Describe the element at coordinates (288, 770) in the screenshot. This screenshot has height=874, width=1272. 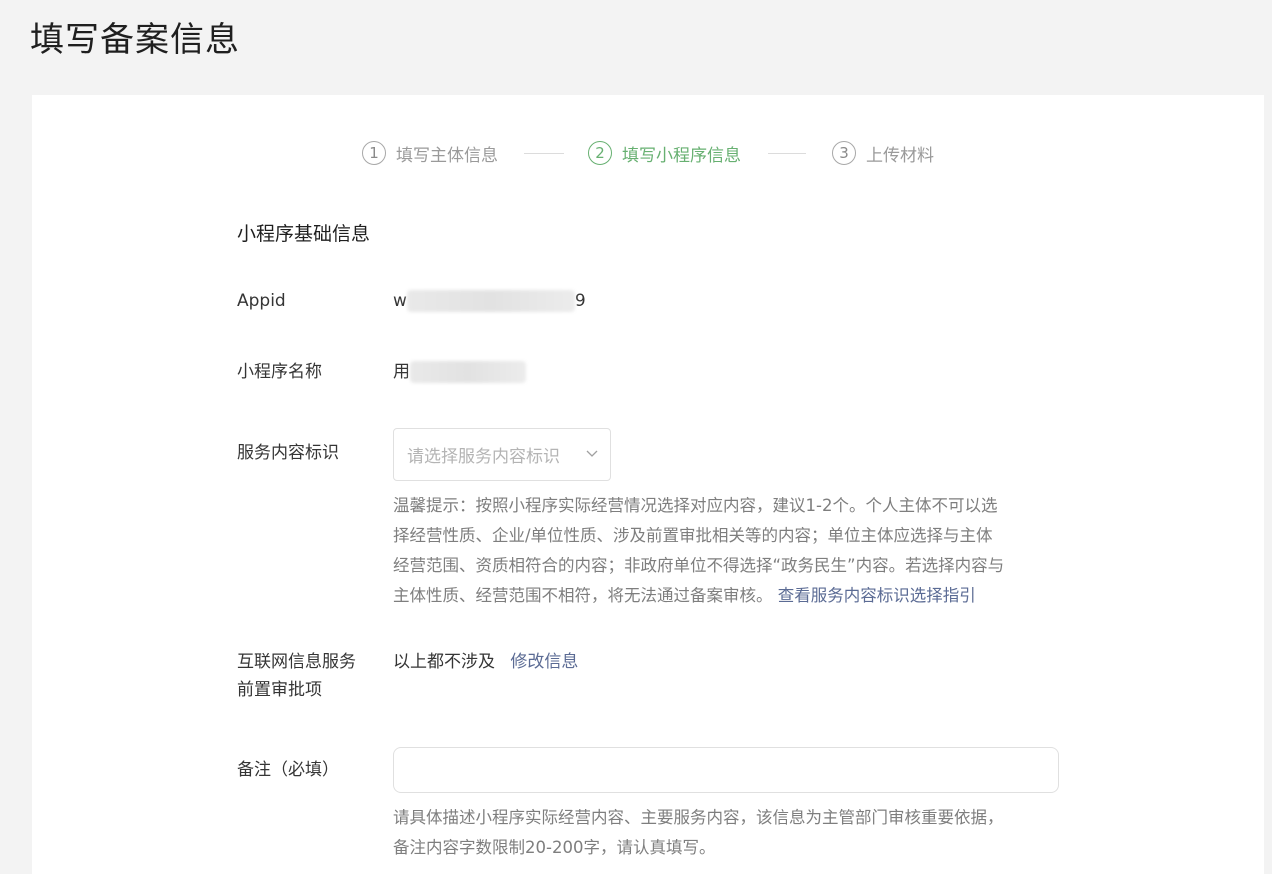
I see `remark-label: 备注（必填）` at that location.